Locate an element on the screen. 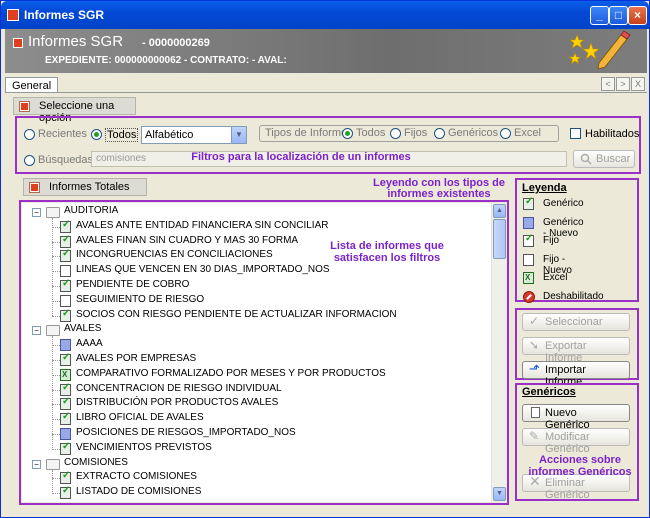 This screenshot has width=650, height=518. tree-item-label: AAAA is located at coordinates (89, 344).